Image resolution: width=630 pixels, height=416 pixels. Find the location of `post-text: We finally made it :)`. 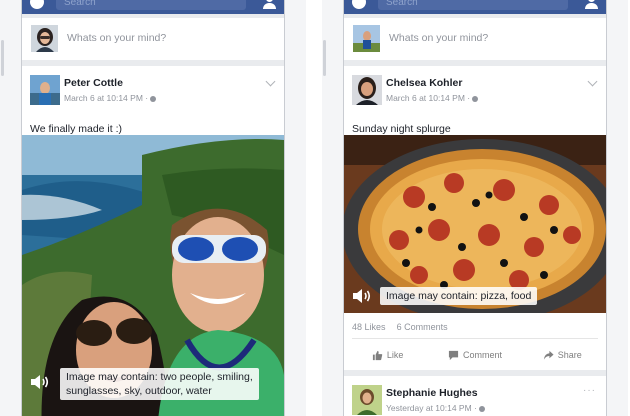

post-text: We finally made it :) is located at coordinates (76, 129).